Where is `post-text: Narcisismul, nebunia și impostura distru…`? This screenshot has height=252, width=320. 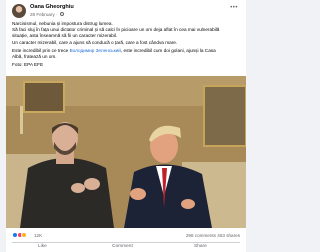 post-text: Narcisismul, nebunia și impostura distru… is located at coordinates (127, 45).